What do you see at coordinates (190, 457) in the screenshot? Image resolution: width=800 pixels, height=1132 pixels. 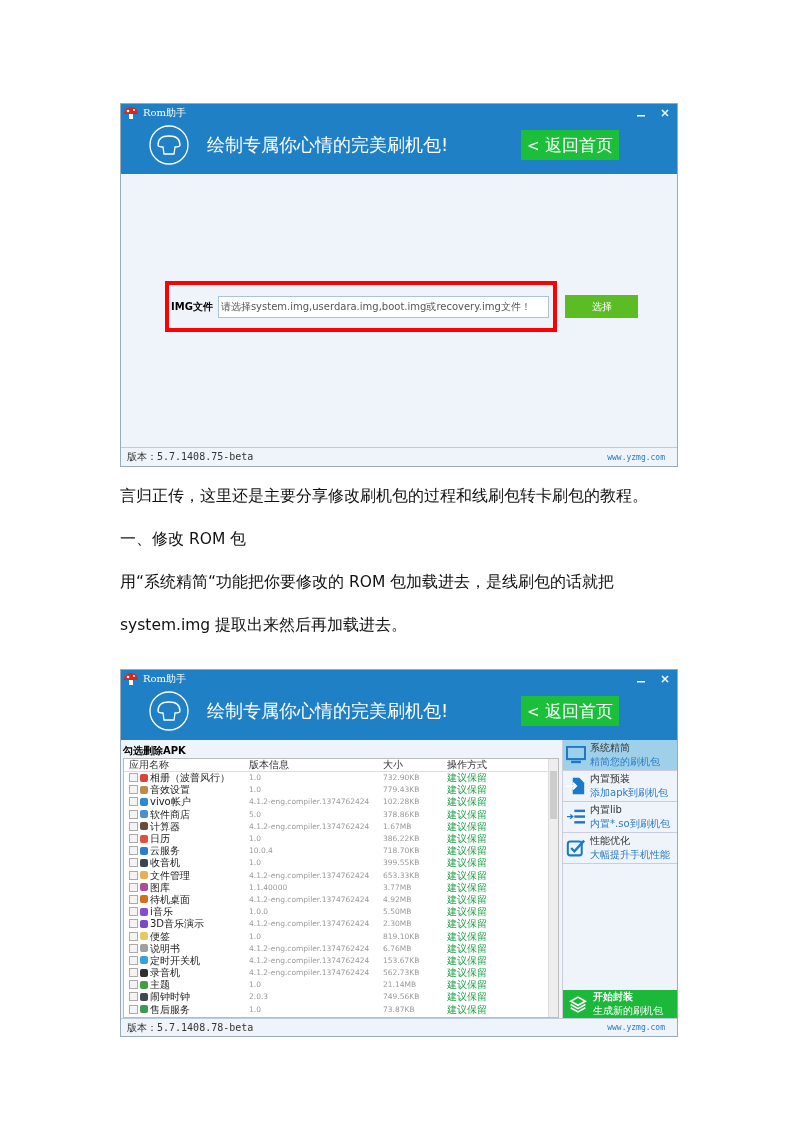 I see `version-label: 版本：5.7.1408.75-beta` at bounding box center [190, 457].